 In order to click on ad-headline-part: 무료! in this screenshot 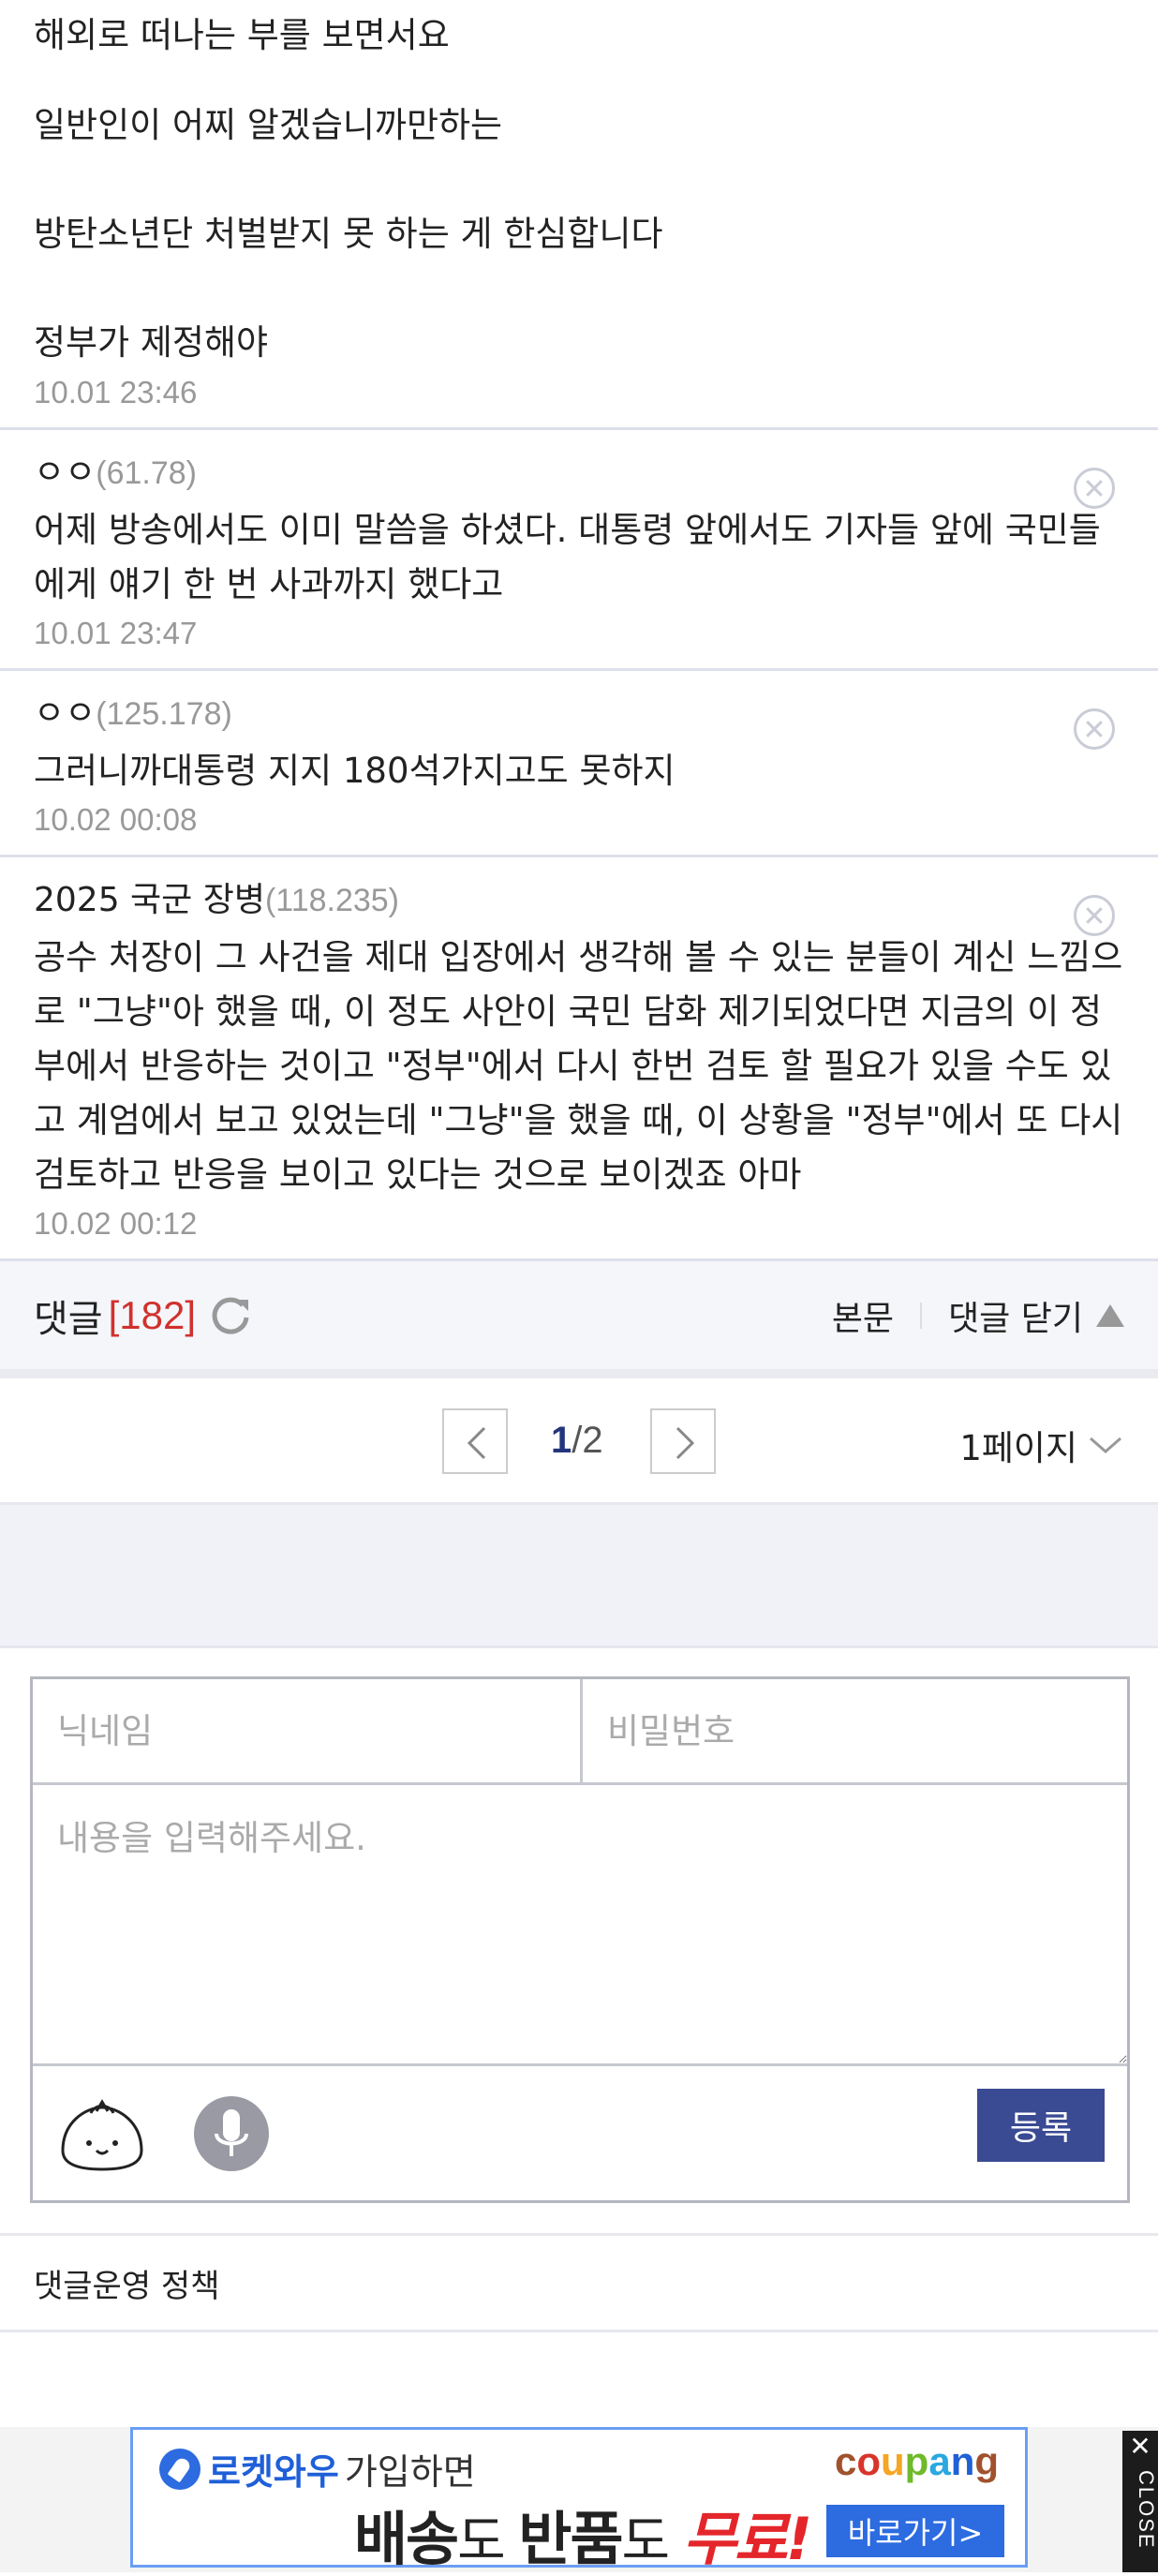, I will do `click(747, 2539)`.